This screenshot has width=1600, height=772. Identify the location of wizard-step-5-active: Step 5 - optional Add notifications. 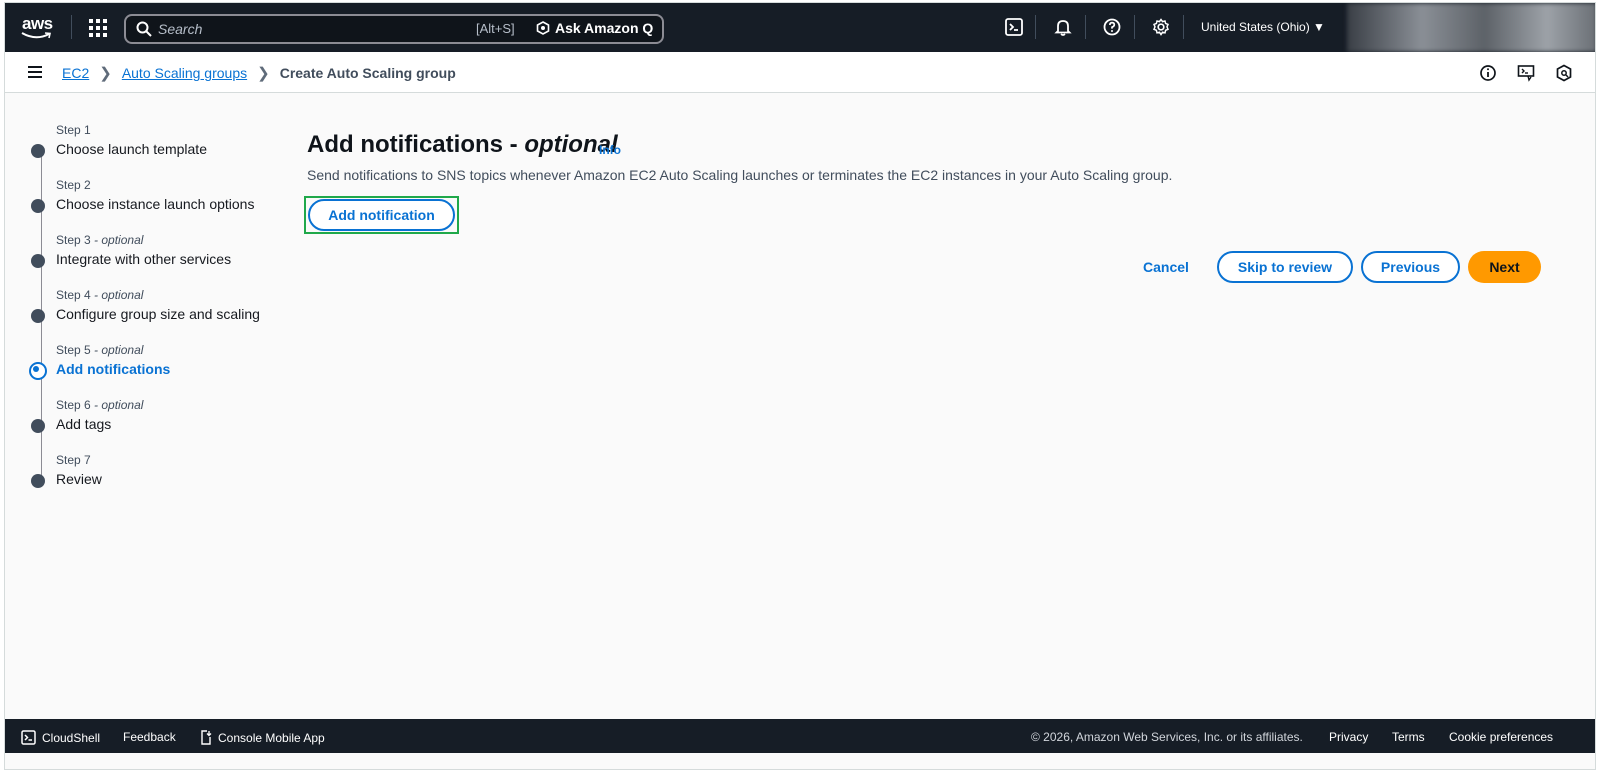
(157, 370).